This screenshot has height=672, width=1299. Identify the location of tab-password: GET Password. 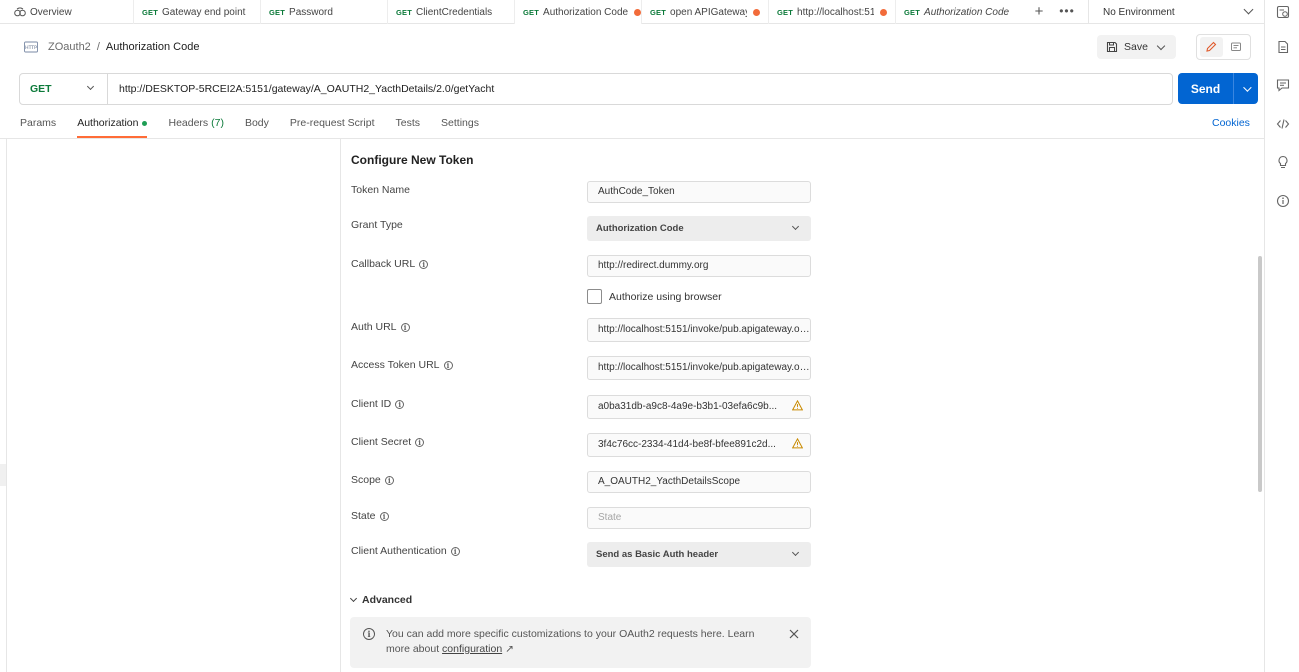
(324, 12).